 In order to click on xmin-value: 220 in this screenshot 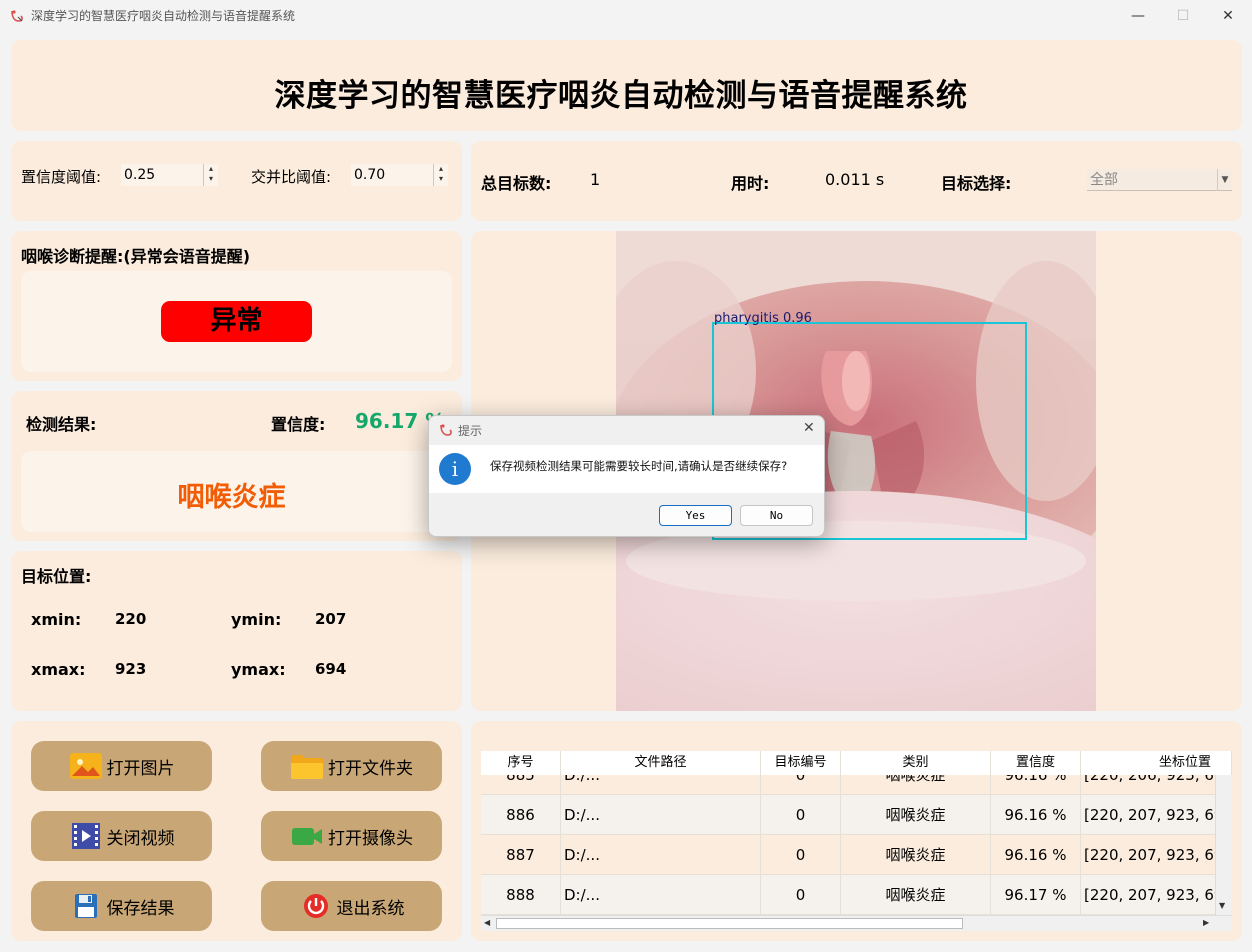, I will do `click(131, 619)`.